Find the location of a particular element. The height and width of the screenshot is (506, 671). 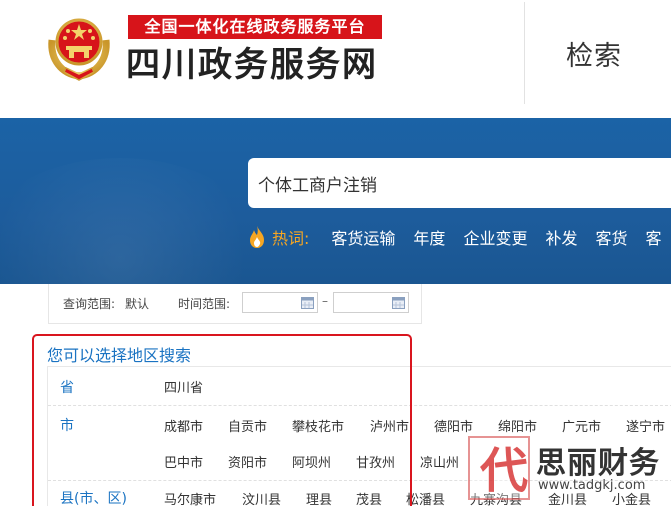

city-option: 广元市 is located at coordinates (581, 425).